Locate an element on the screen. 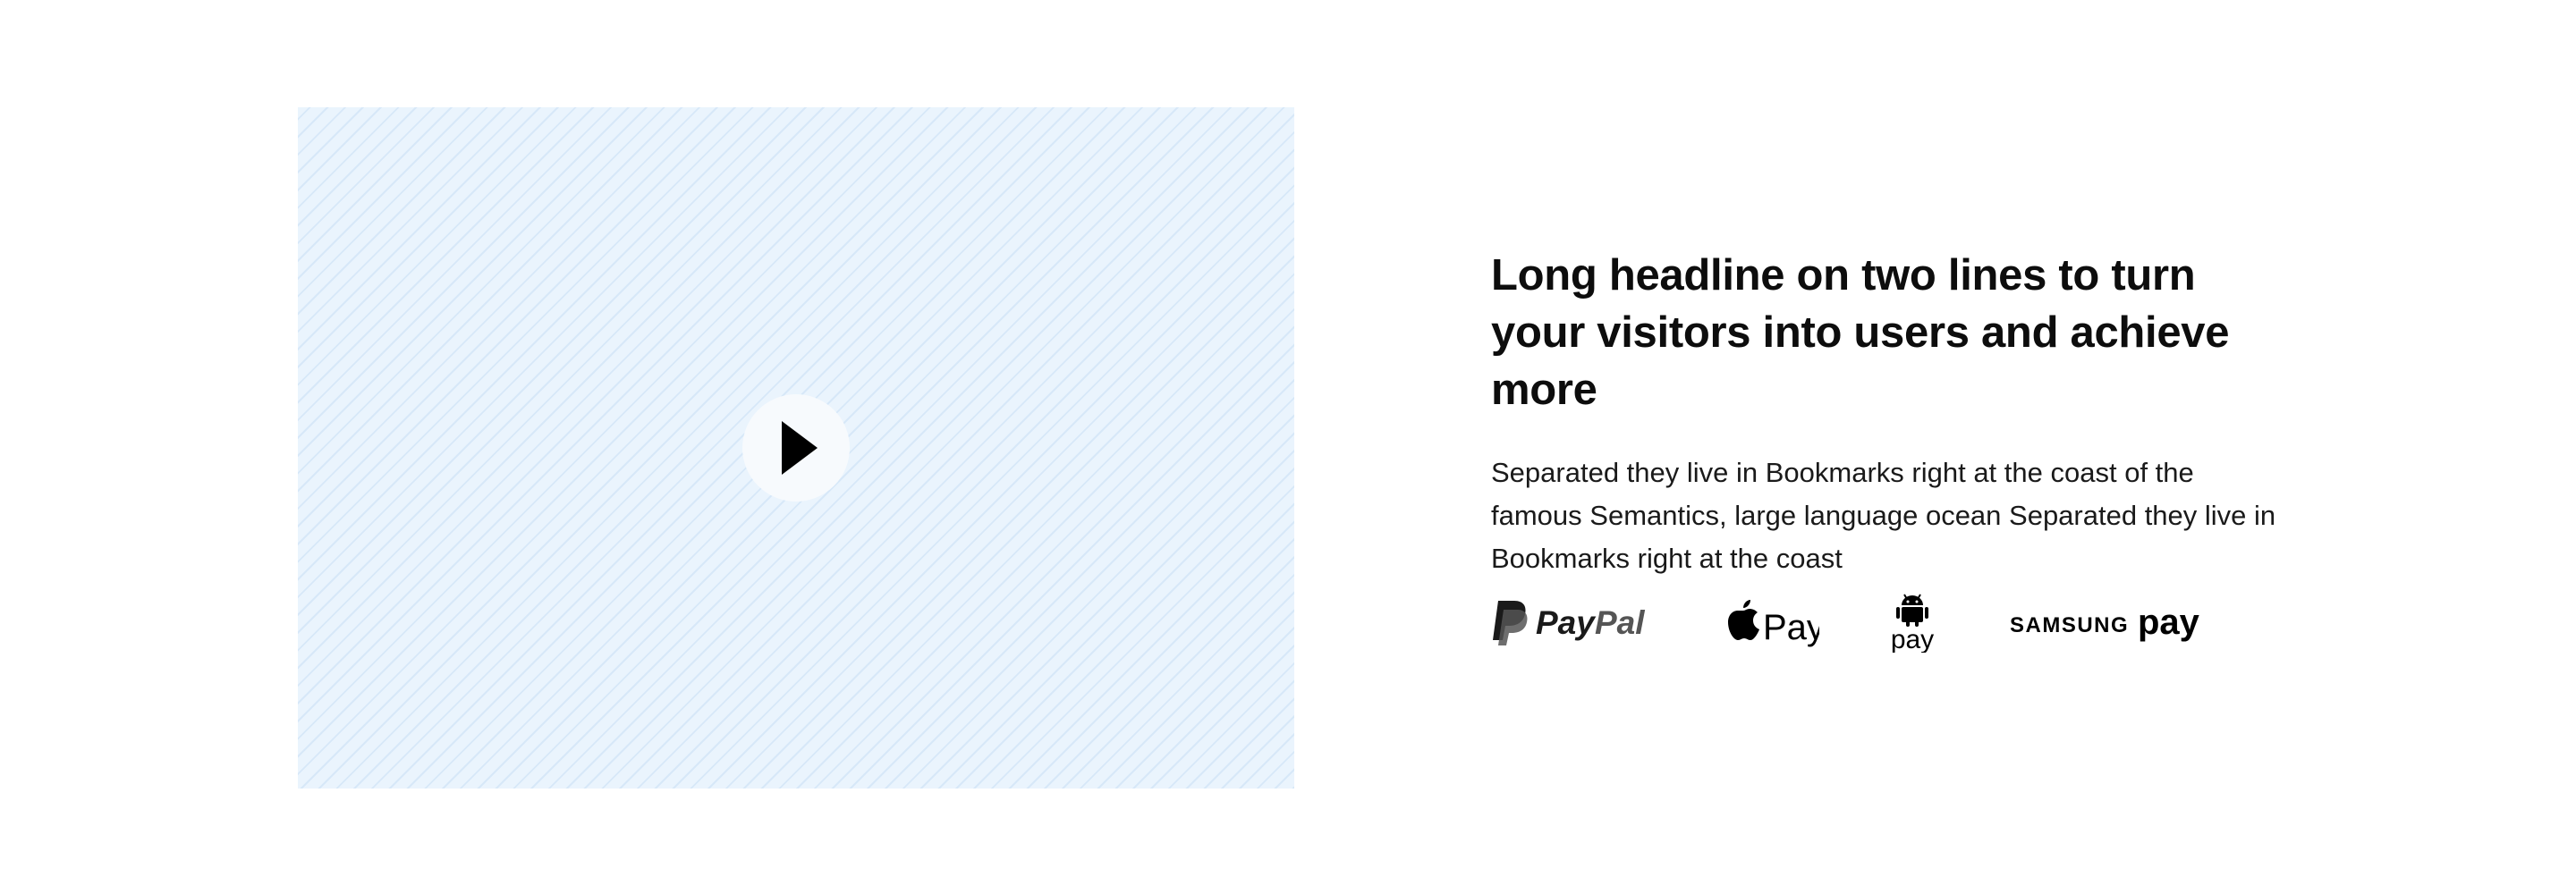 The width and height of the screenshot is (2576, 894). android-pay-logo: pay is located at coordinates (1913, 621).